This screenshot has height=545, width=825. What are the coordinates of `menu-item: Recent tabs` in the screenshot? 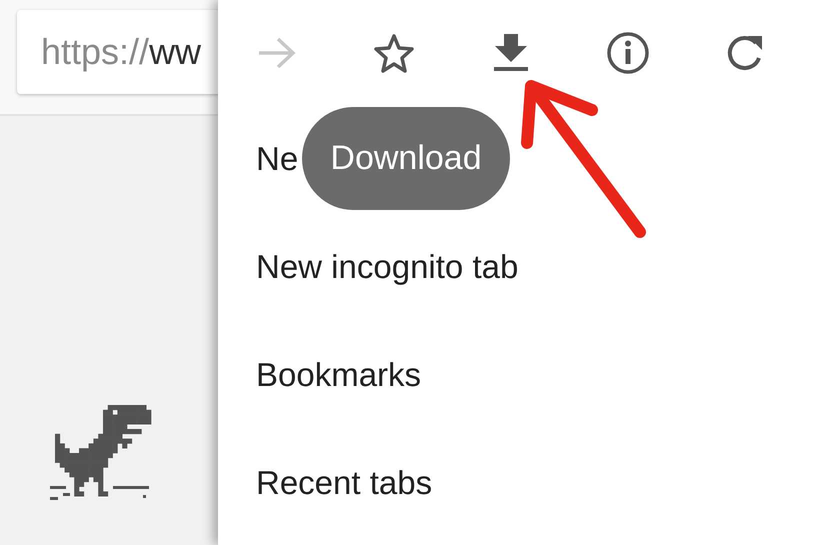 It's located at (344, 483).